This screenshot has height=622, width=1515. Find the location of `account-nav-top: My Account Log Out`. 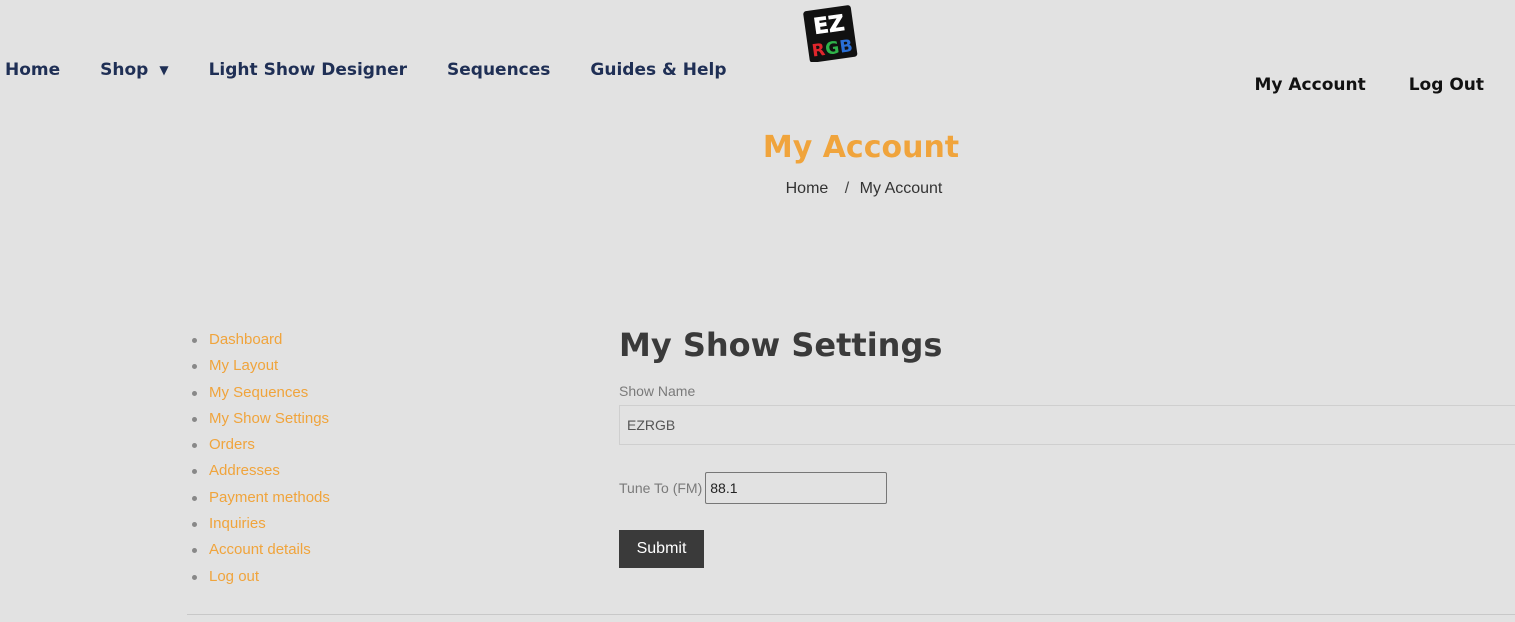

account-nav-top: My Account Log Out is located at coordinates (1347, 85).